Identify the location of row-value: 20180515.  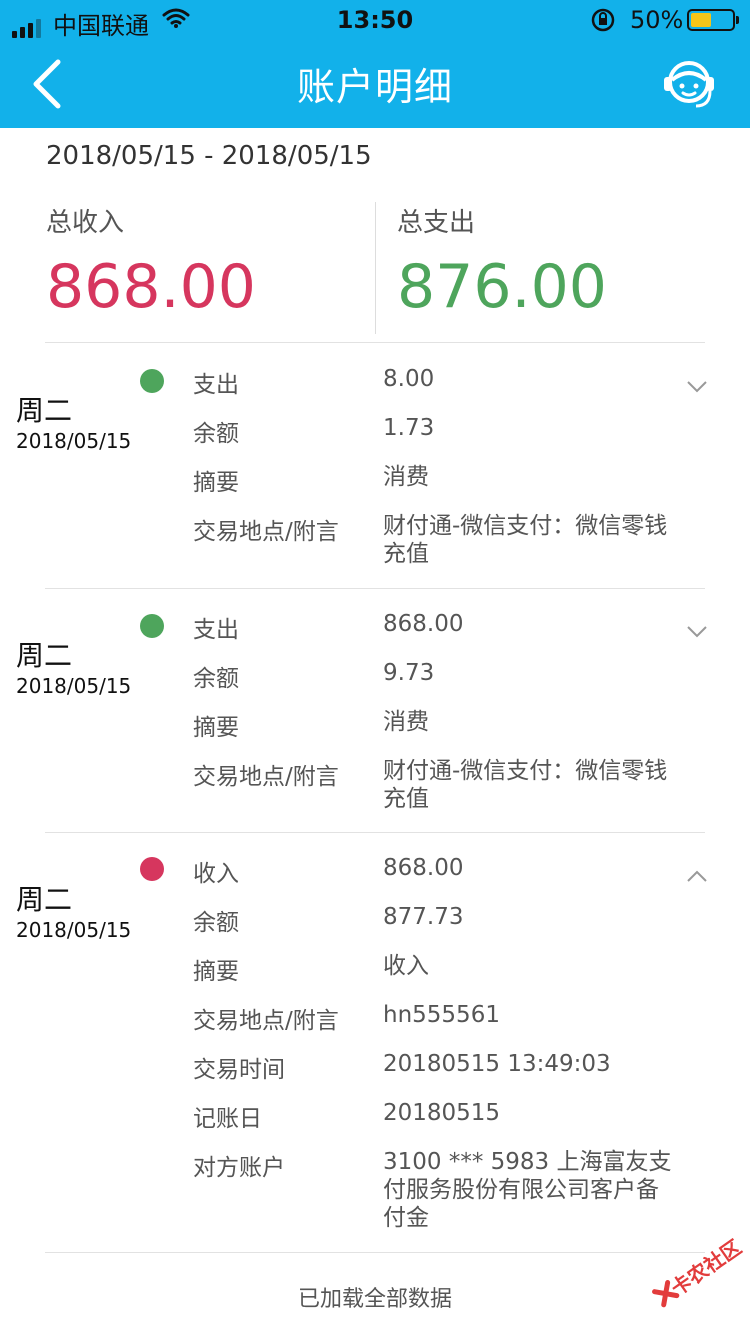
(442, 1113).